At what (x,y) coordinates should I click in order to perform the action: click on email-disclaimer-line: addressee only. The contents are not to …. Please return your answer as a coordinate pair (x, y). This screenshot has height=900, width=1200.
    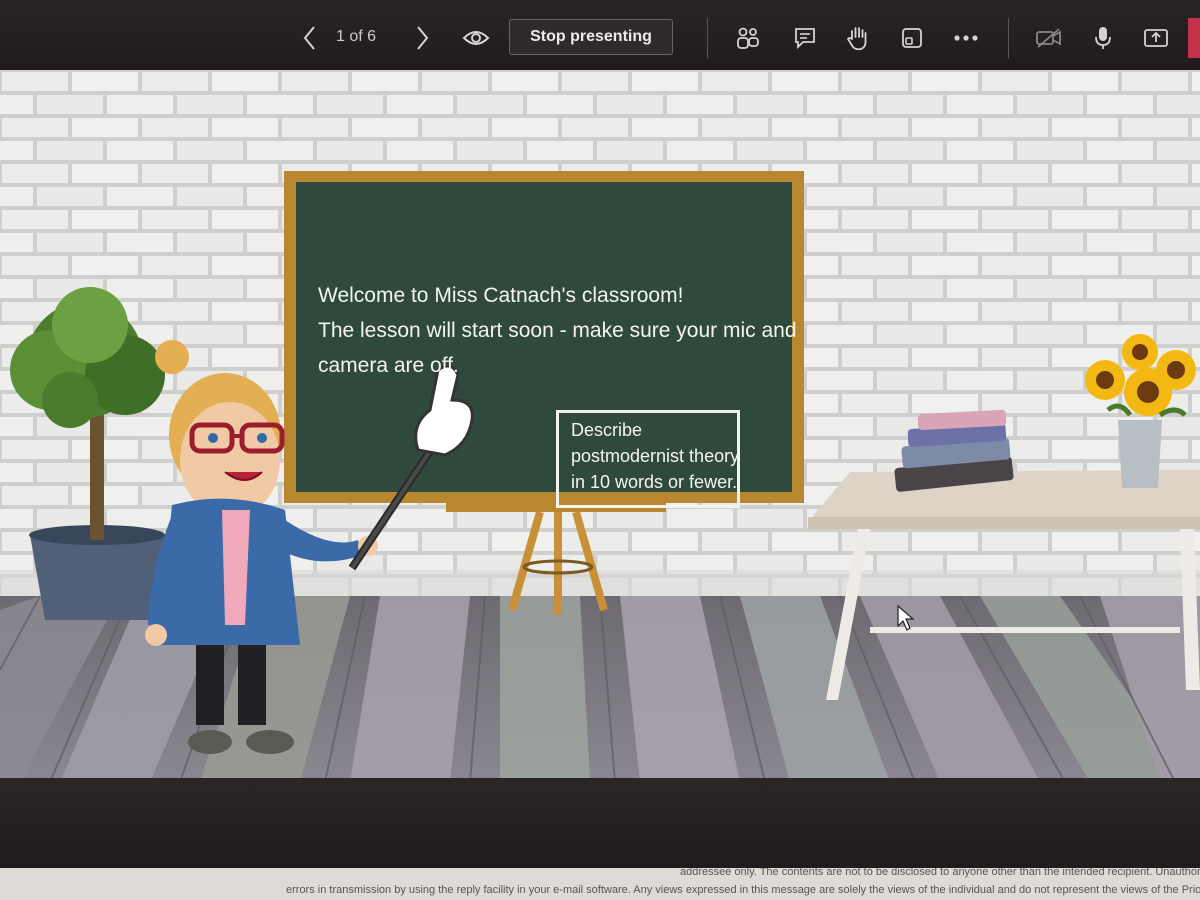
    Looking at the image, I should click on (940, 873).